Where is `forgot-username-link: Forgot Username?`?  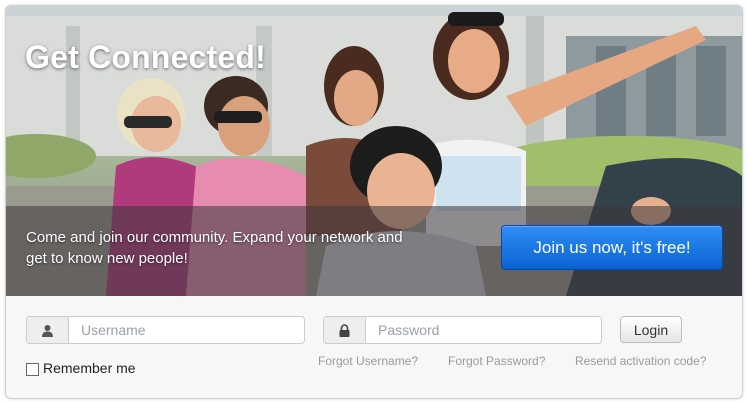
forgot-username-link: Forgot Username? is located at coordinates (368, 361).